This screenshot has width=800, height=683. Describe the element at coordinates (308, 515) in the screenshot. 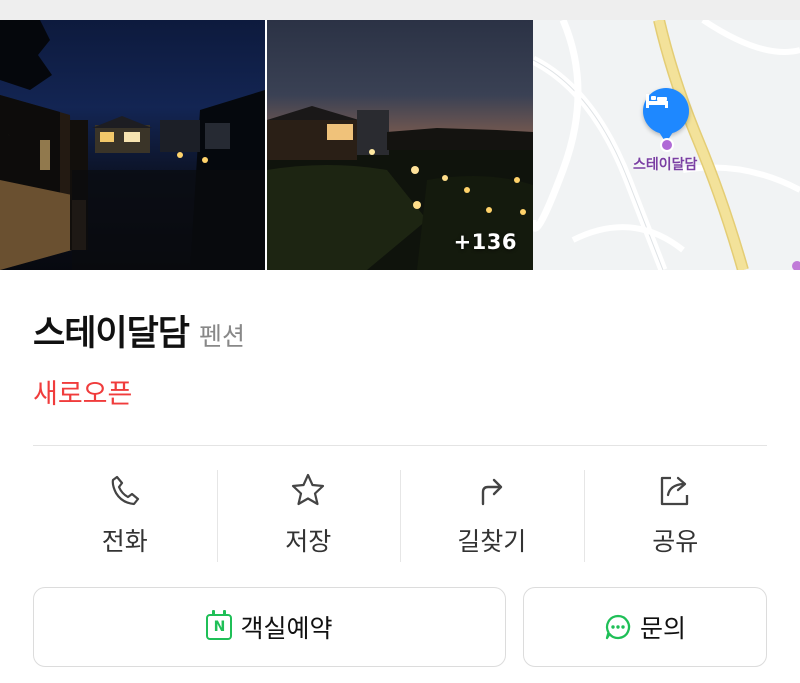

I see `save-button: 저장` at that location.